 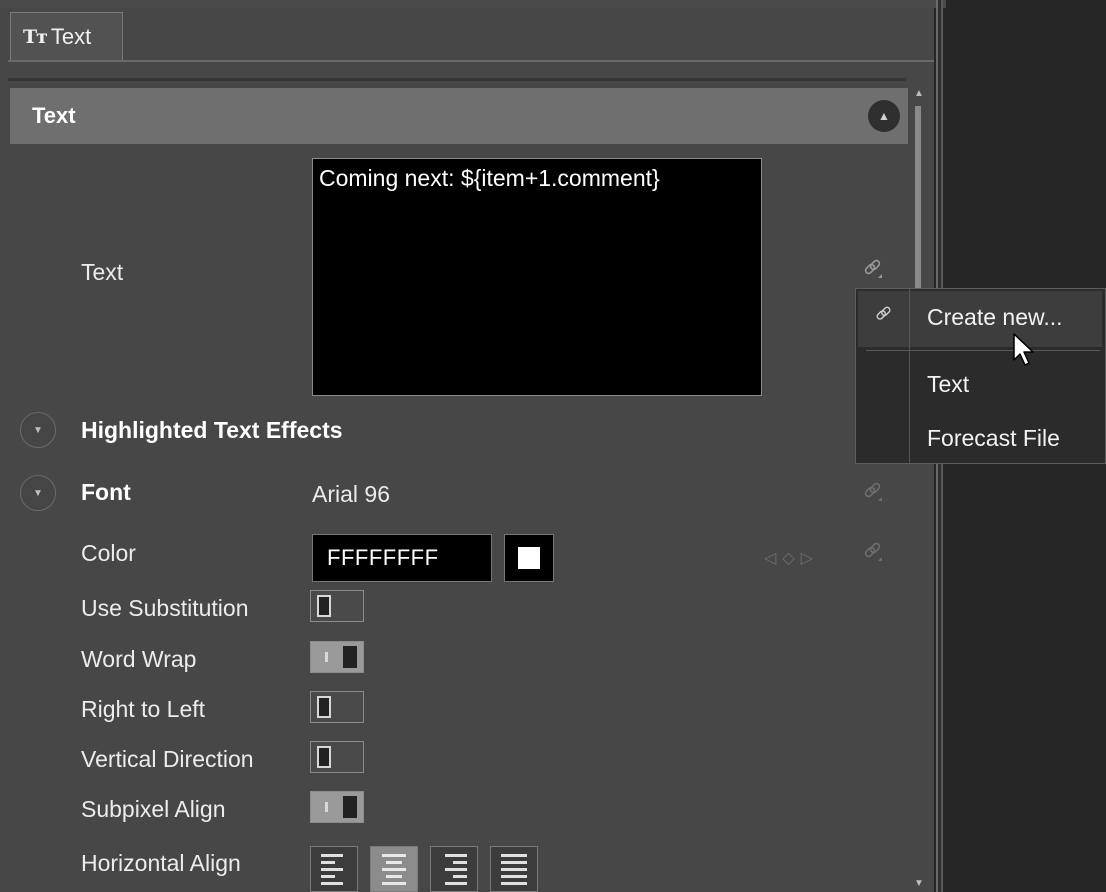 I want to click on section-title: Text, so click(x=54, y=115).